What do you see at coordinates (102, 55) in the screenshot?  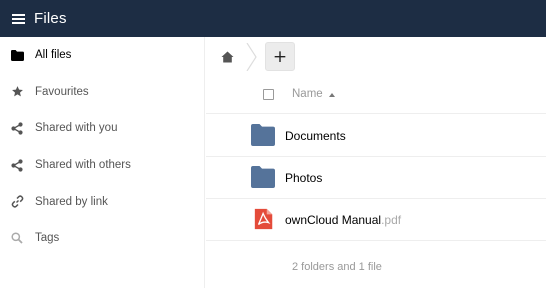 I see `sidebar-item-all-files: All files` at bounding box center [102, 55].